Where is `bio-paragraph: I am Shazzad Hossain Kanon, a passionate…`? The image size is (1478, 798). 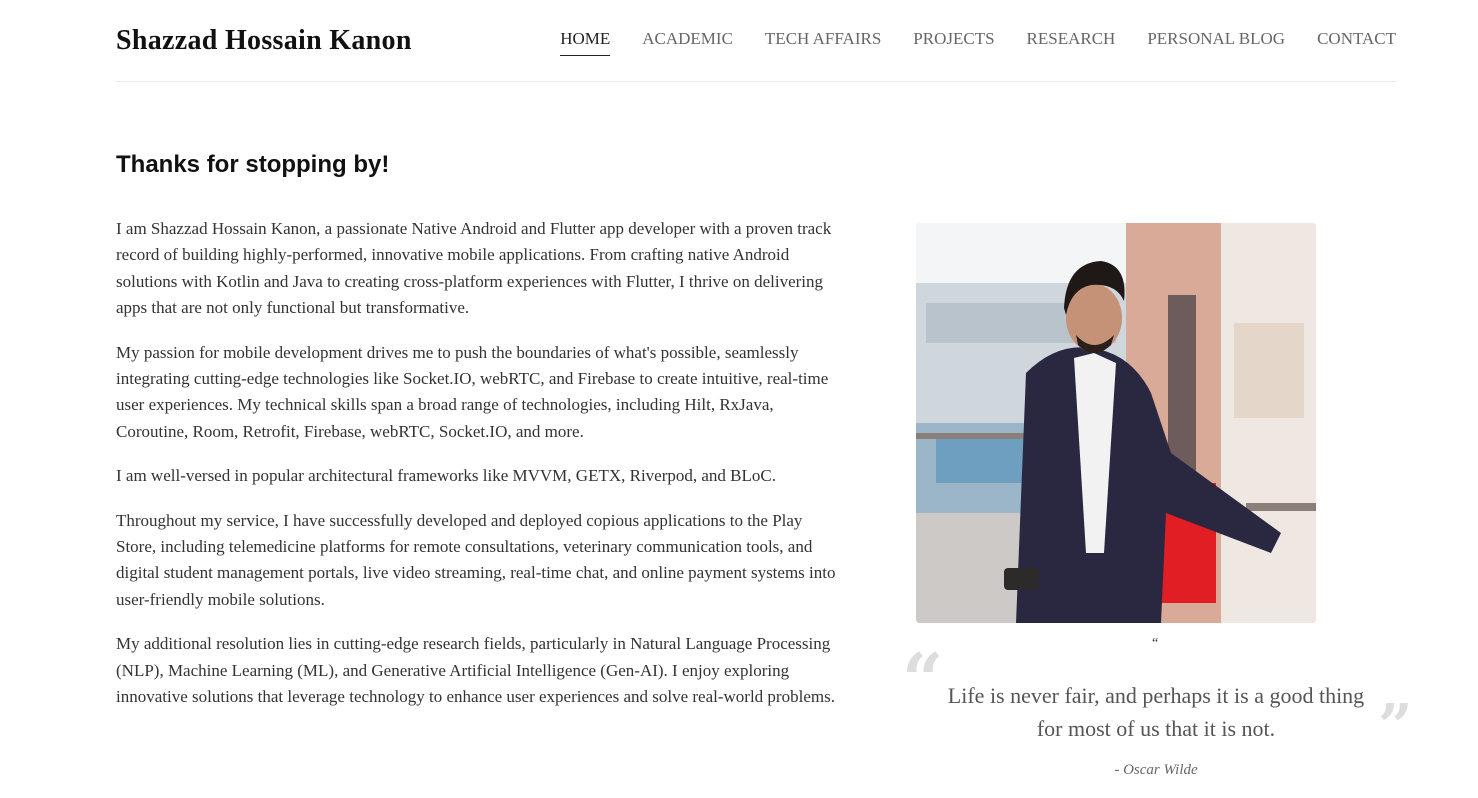 bio-paragraph: I am Shazzad Hossain Kanon, a passionate… is located at coordinates (474, 268).